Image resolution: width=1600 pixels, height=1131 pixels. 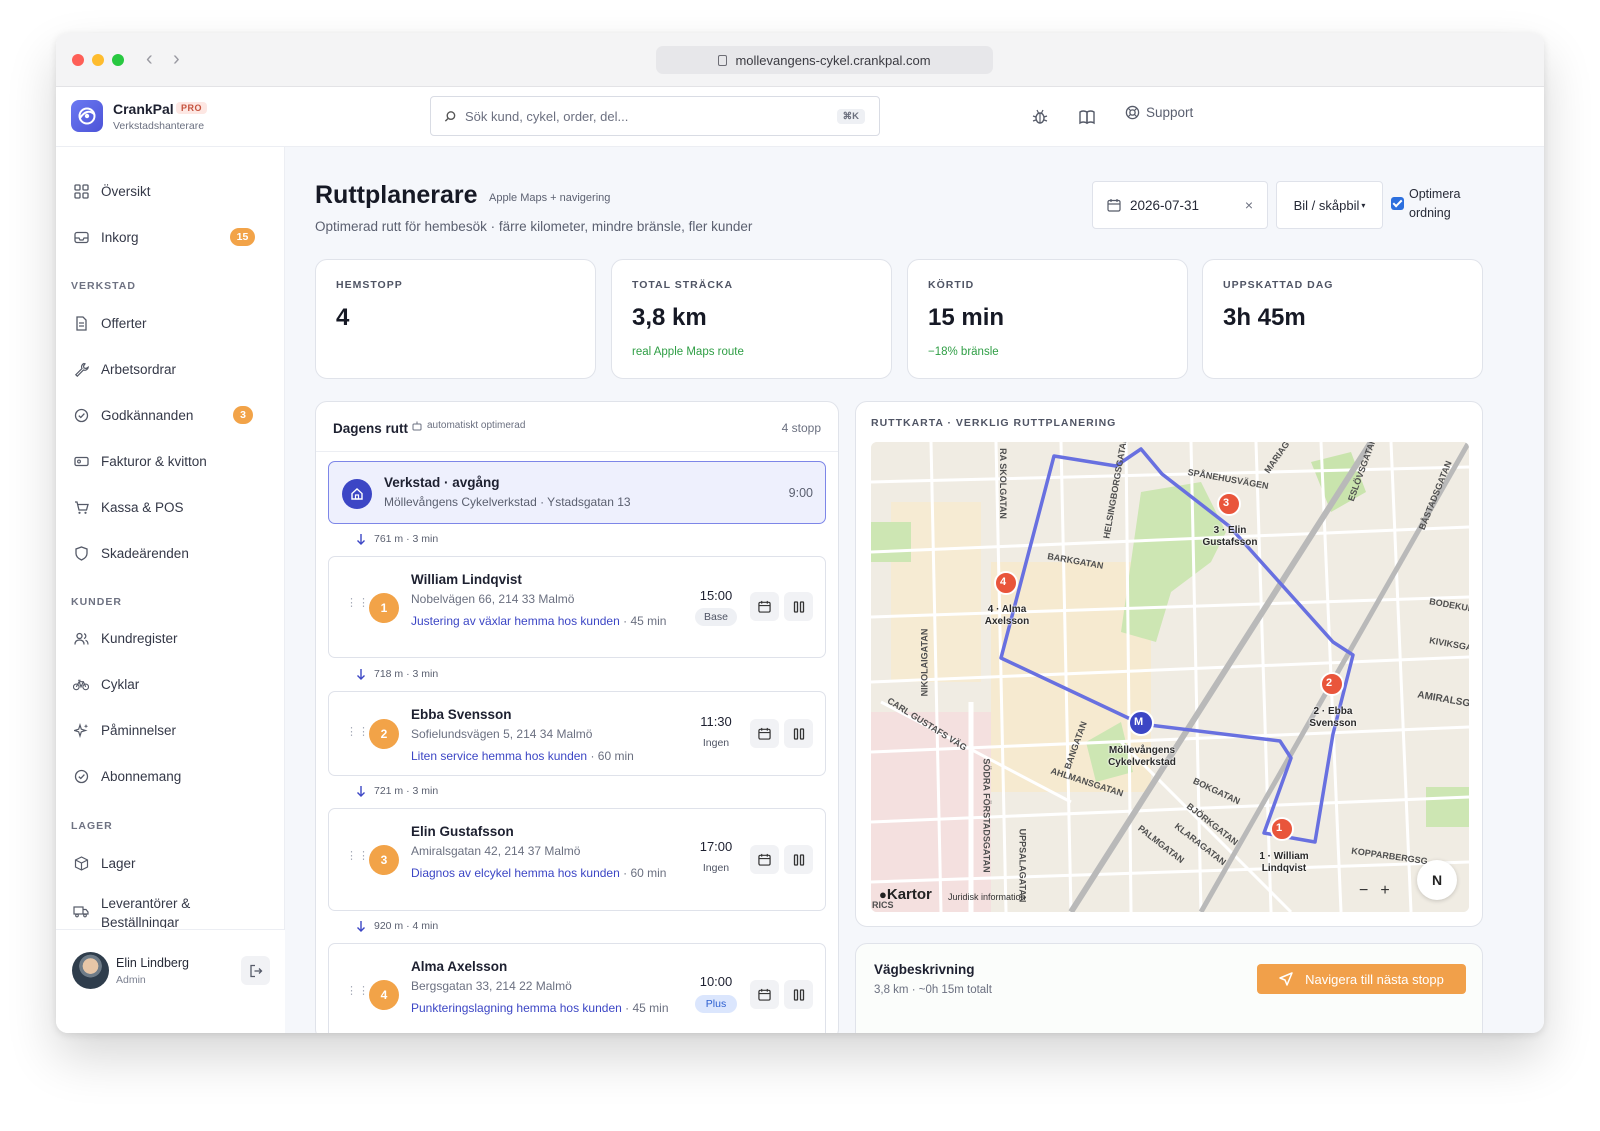 I want to click on truck-icon, so click(x=81, y=911).